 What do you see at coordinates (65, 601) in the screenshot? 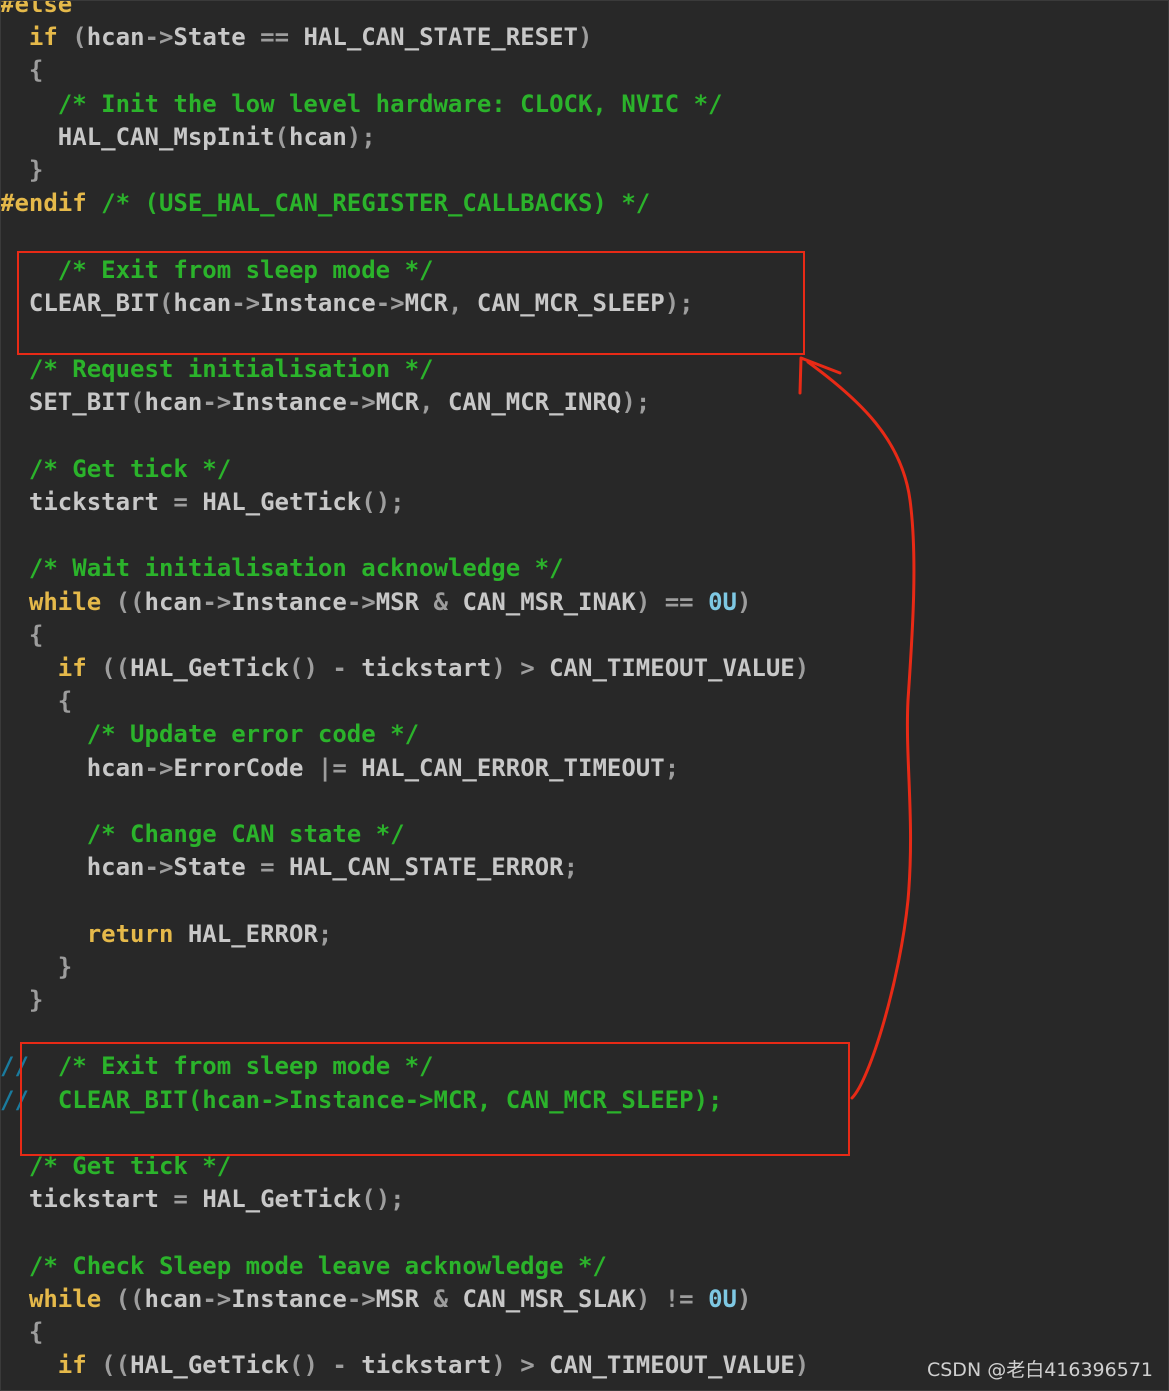
I see `code-keyword: while` at bounding box center [65, 601].